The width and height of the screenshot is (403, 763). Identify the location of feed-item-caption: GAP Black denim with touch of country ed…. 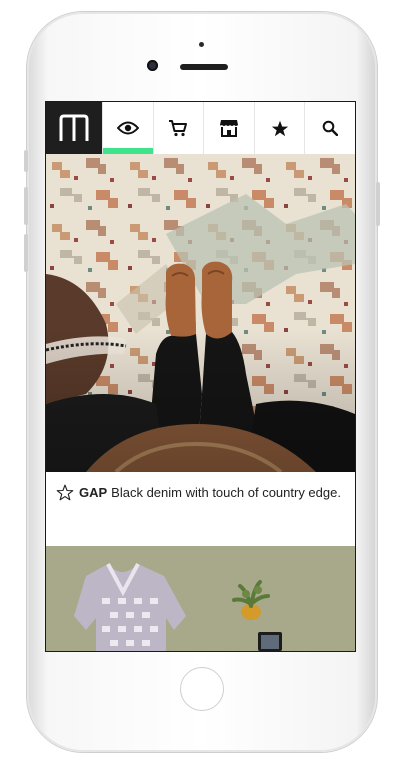
(200, 509).